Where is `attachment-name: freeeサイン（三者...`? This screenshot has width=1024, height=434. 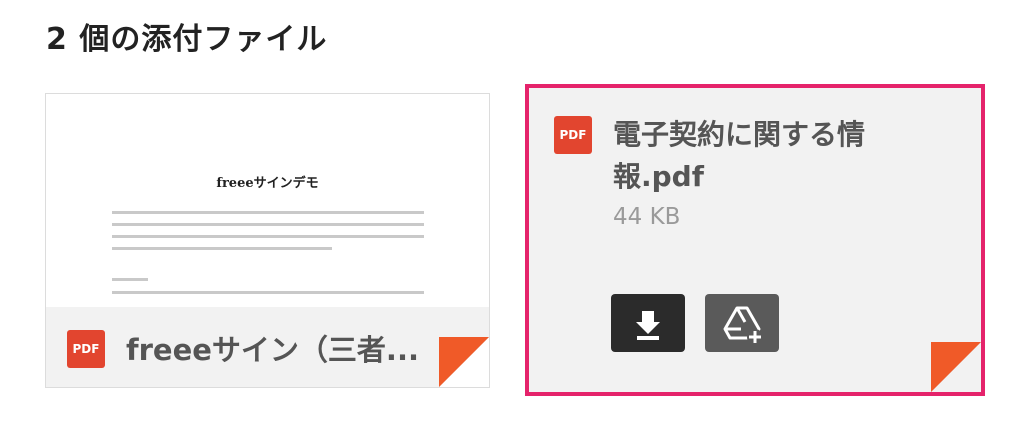 attachment-name: freeeサイン（三者... is located at coordinates (272, 350).